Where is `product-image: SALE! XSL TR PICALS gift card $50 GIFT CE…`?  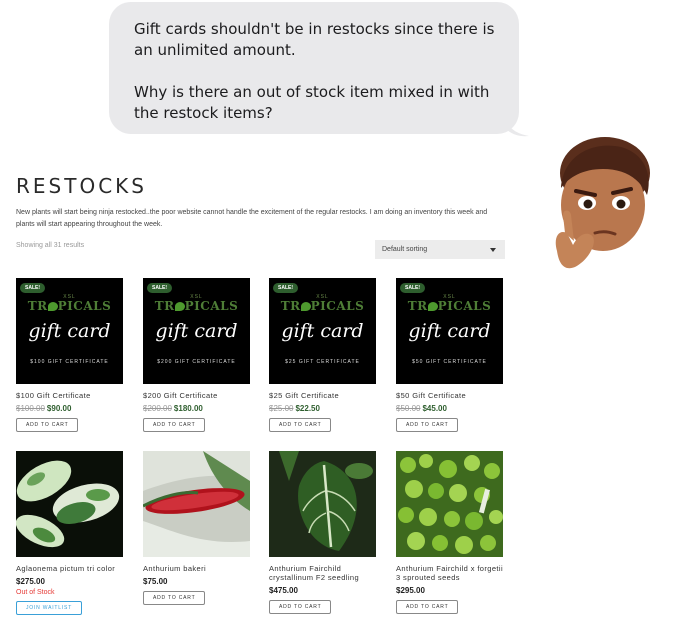 product-image: SALE! XSL TR PICALS gift card $50 GIFT CE… is located at coordinates (449, 331).